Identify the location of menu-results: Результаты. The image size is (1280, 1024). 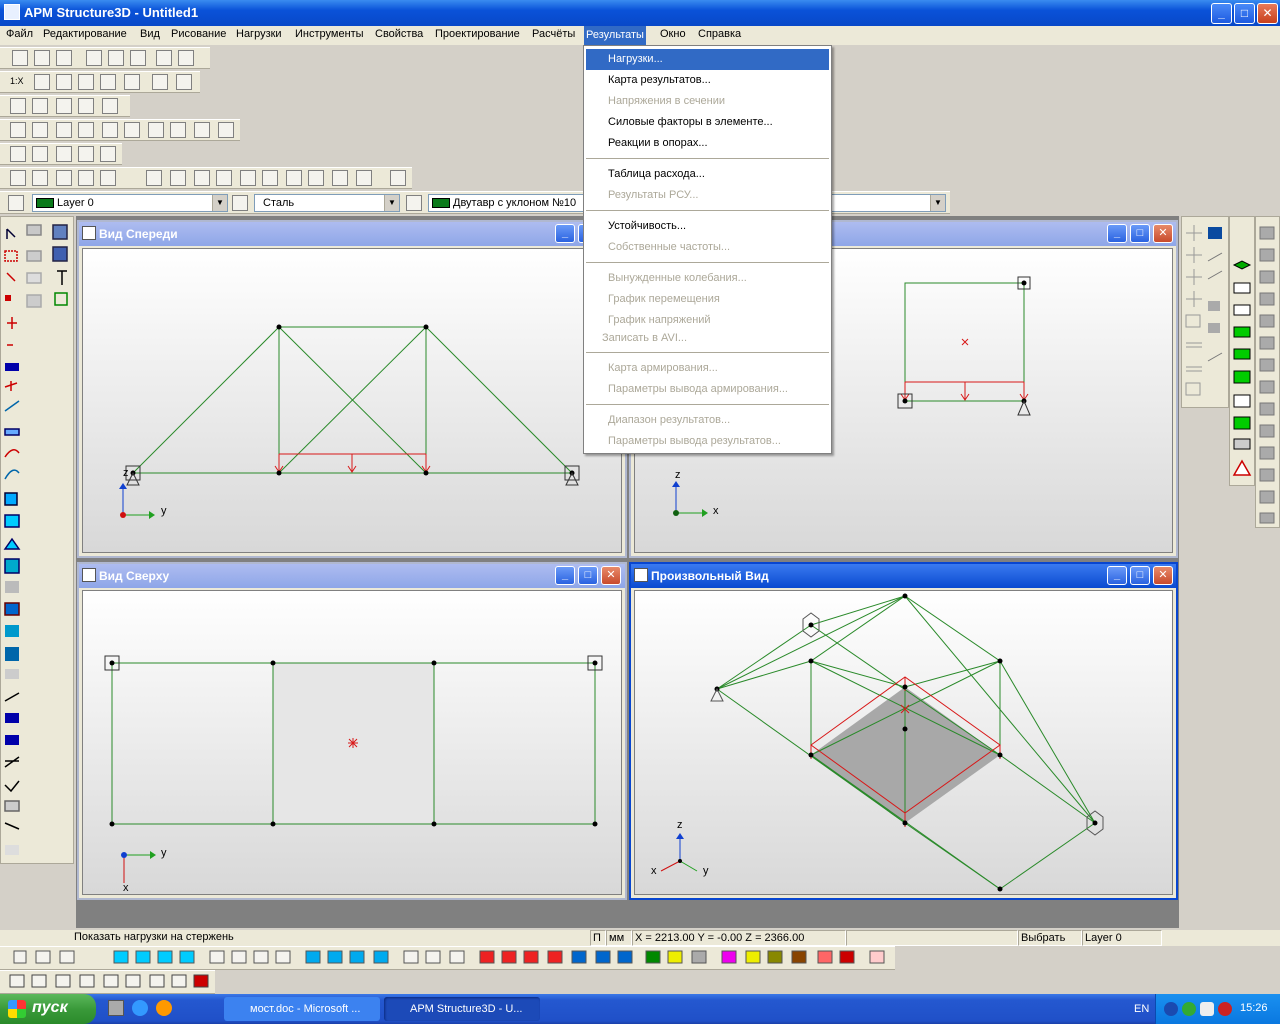
(615, 35).